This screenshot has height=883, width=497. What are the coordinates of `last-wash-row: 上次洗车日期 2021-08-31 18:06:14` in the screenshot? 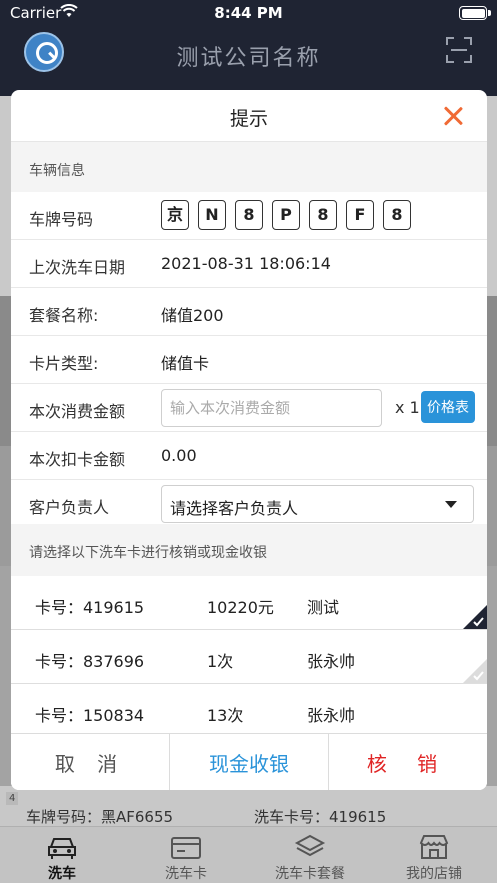 It's located at (249, 264).